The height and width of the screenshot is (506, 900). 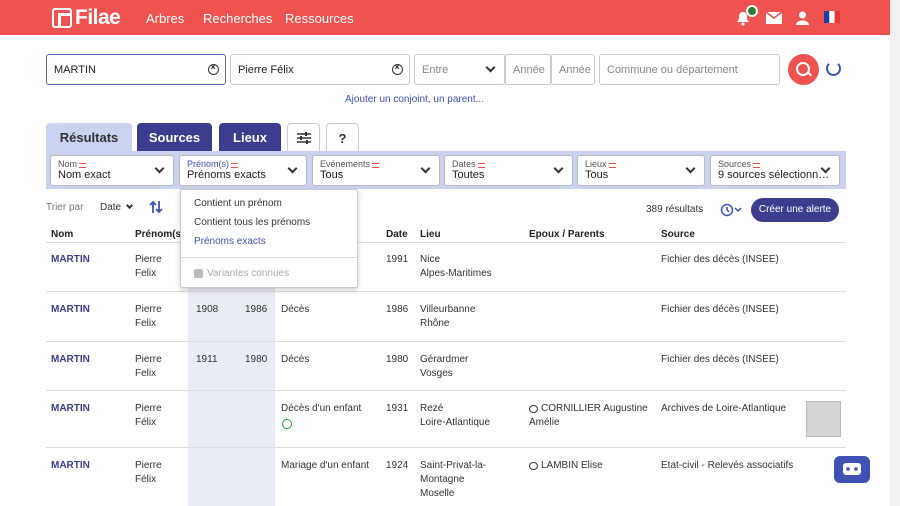 I want to click on date-range-select: Entre, so click(x=459, y=69).